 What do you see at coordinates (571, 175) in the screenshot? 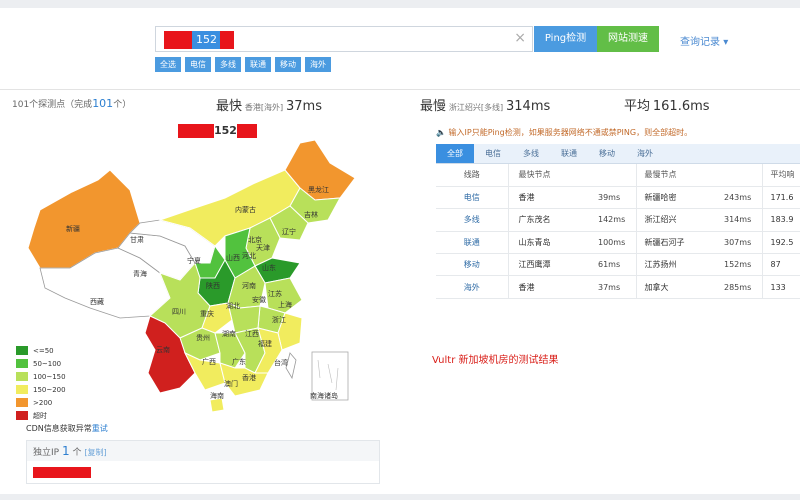
I see `header-fastest: 最快节点` at bounding box center [571, 175].